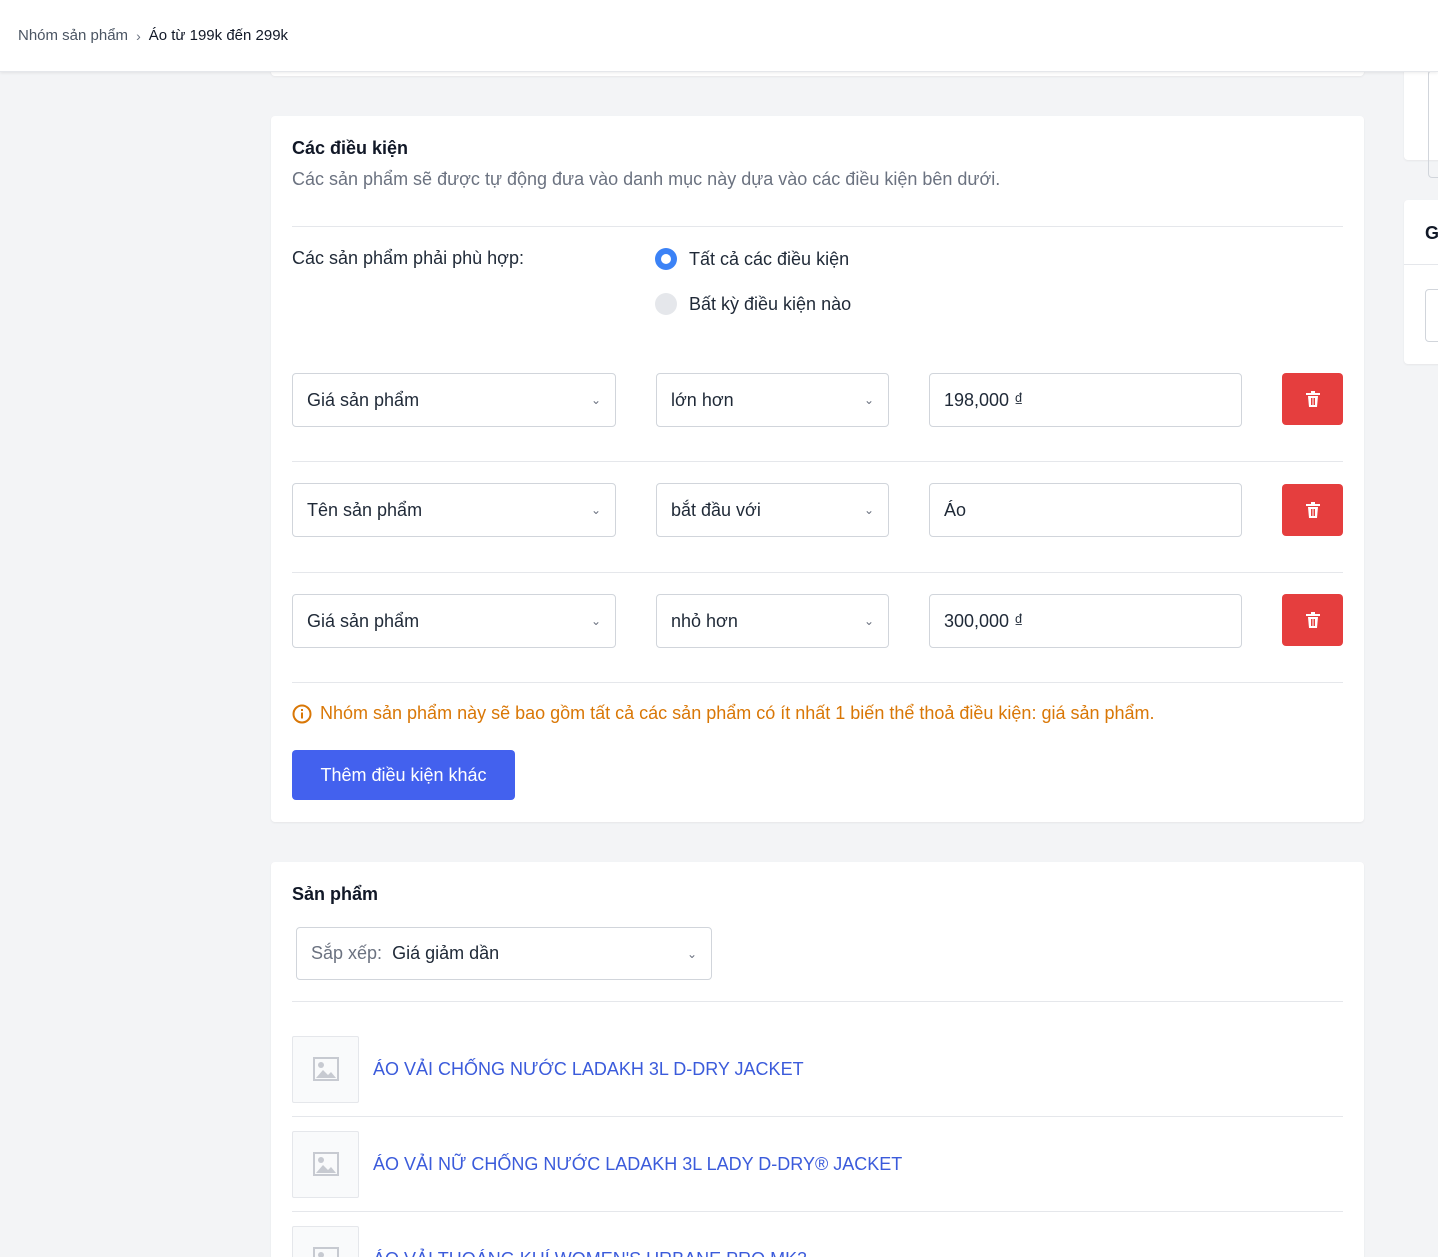 The width and height of the screenshot is (1438, 1257). Describe the element at coordinates (1431, 233) in the screenshot. I see `right-side-card-heading: G` at that location.